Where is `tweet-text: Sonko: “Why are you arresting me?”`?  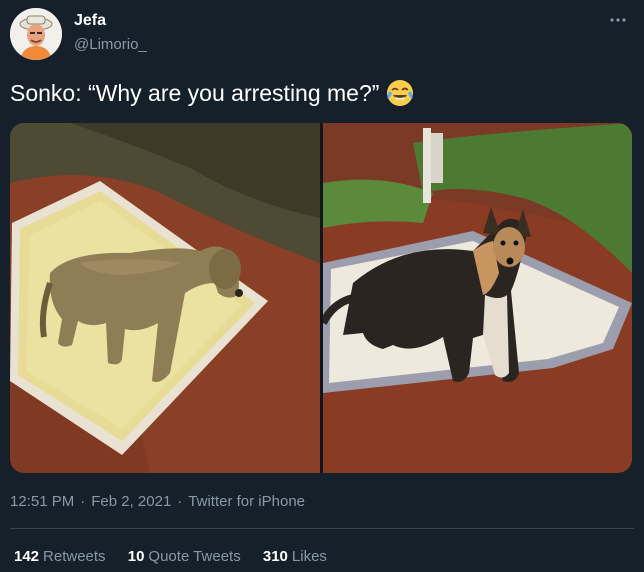
tweet-text: Sonko: “Why are you arresting me?” is located at coordinates (212, 95).